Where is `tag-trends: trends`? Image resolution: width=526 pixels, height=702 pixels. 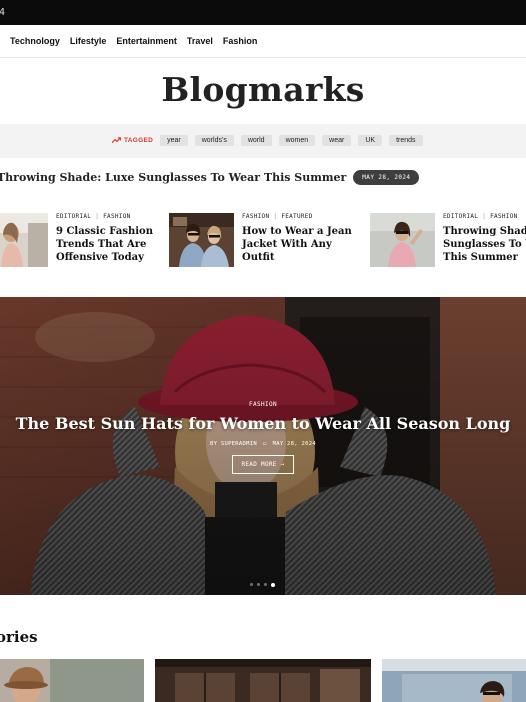 tag-trends: trends is located at coordinates (406, 140).